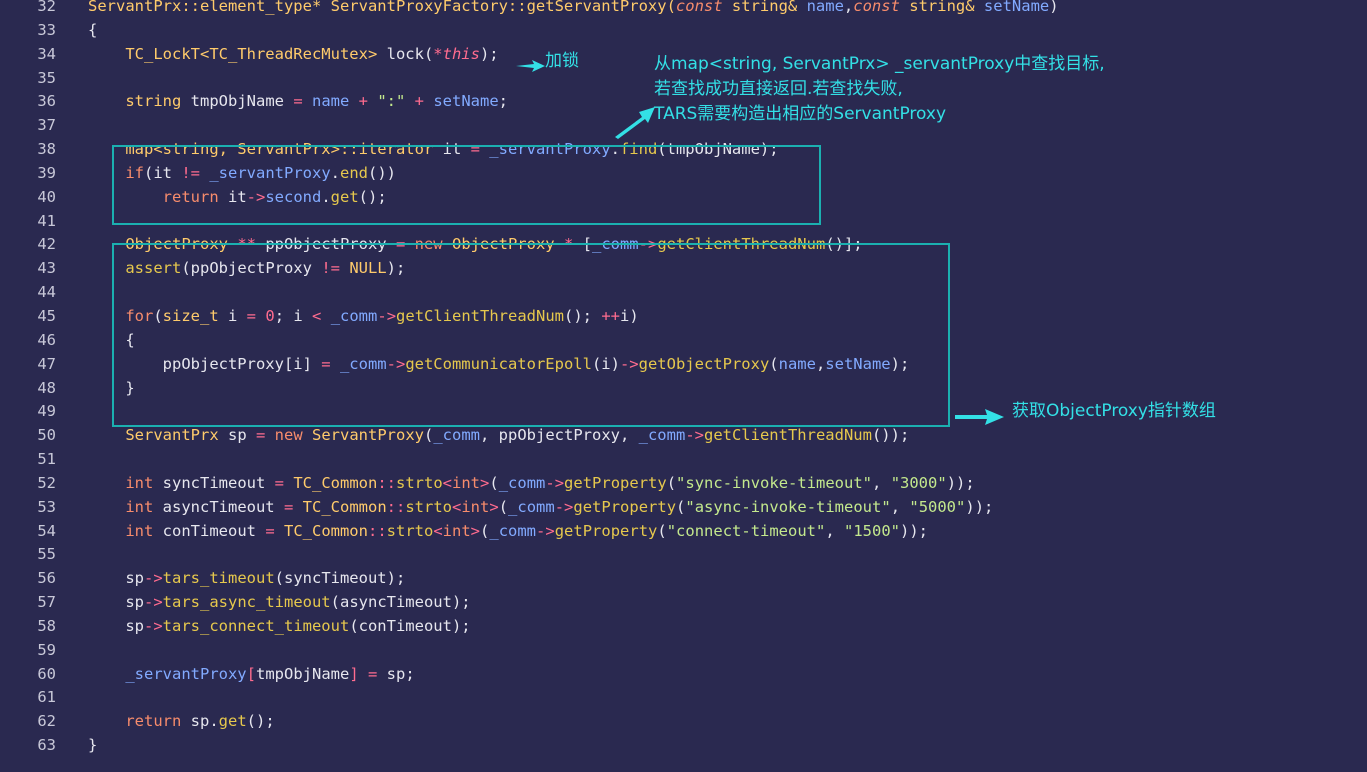 The image size is (1367, 772). What do you see at coordinates (368, 435) in the screenshot?
I see `code-token: ServantProxy` at bounding box center [368, 435].